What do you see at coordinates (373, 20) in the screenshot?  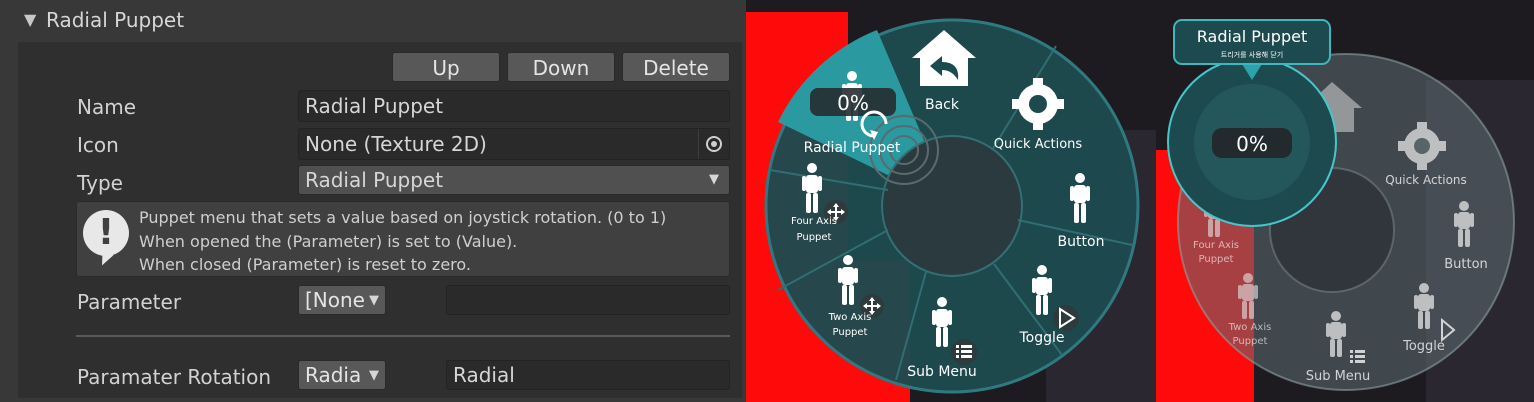 I see `section-header: ▼ Radial Puppet` at bounding box center [373, 20].